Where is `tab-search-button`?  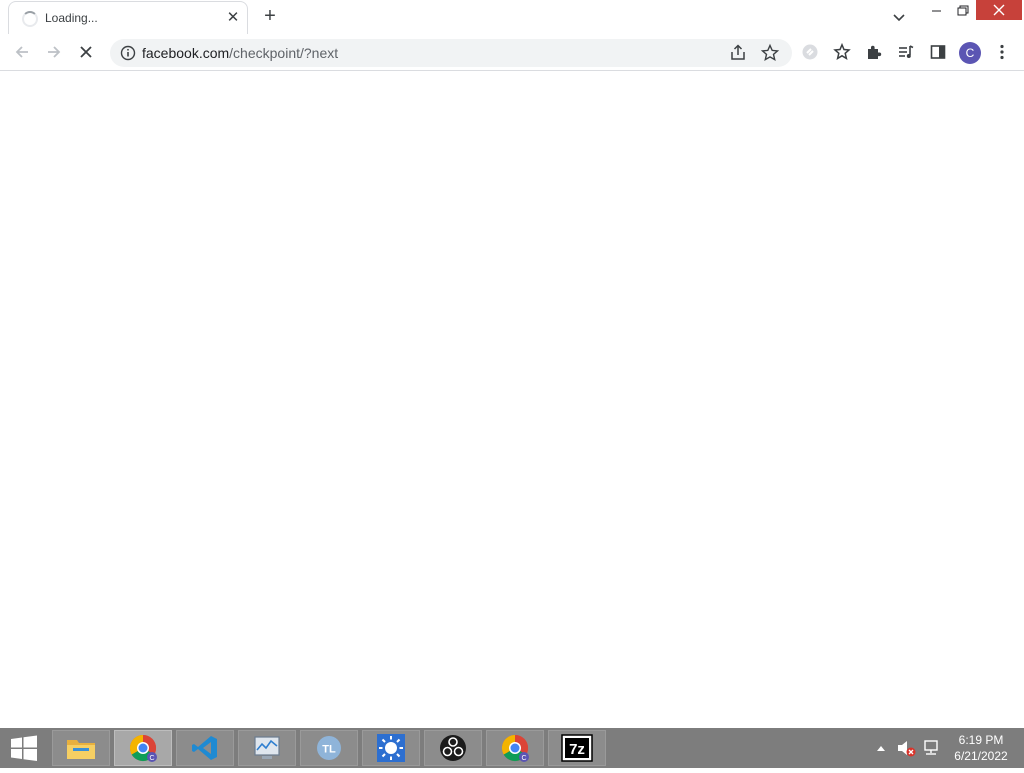
tab-search-button is located at coordinates (899, 17).